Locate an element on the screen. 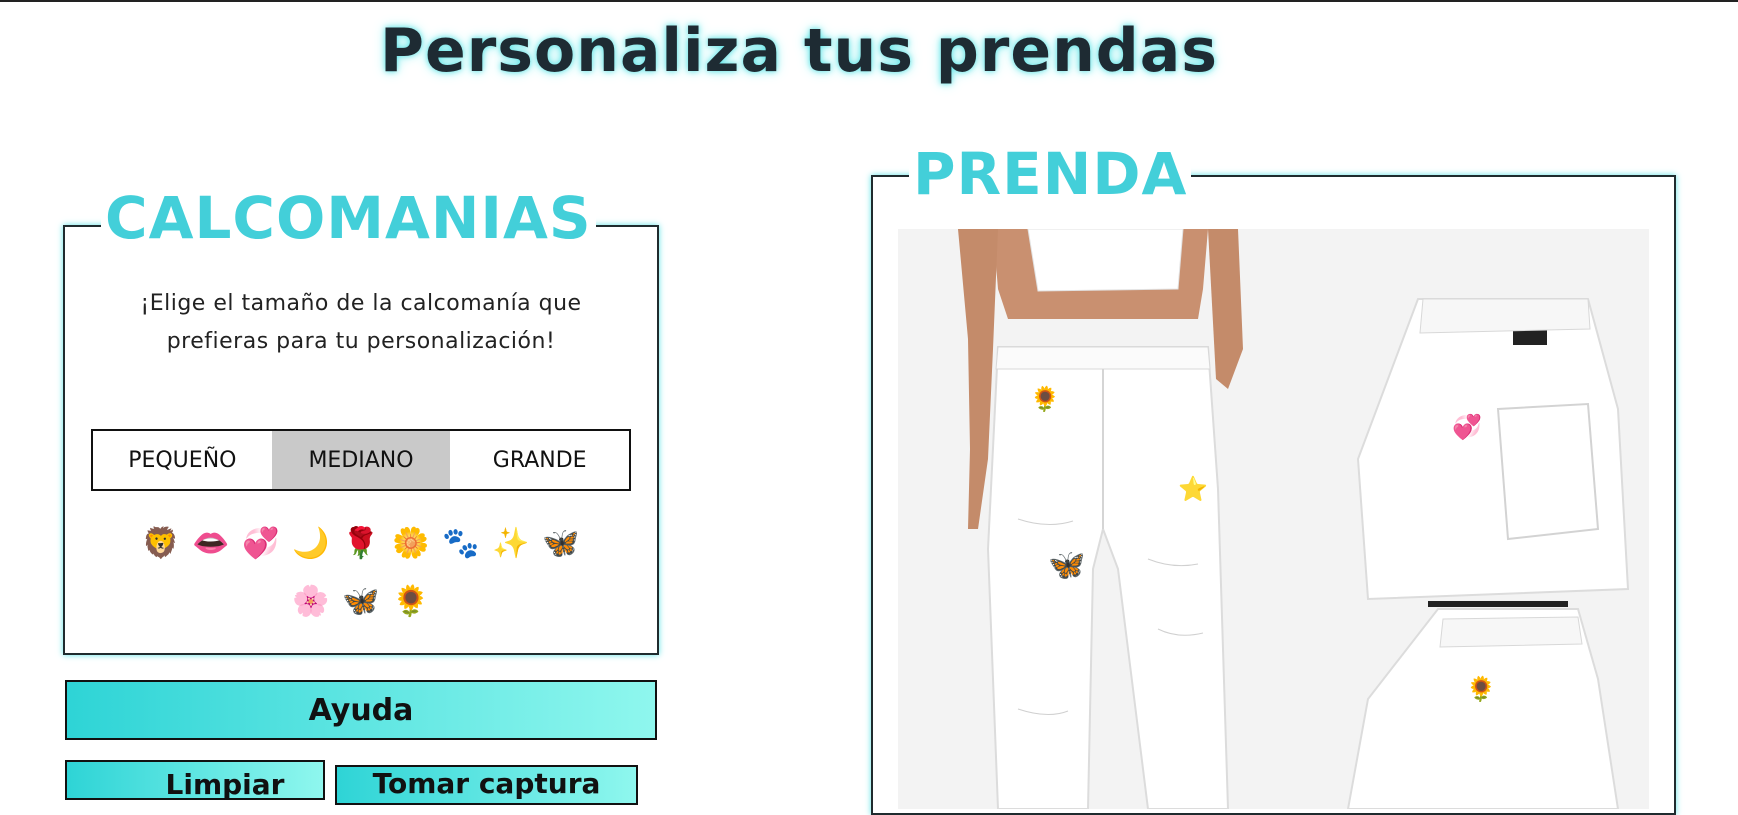  help-button: Ayuda is located at coordinates (361, 710).